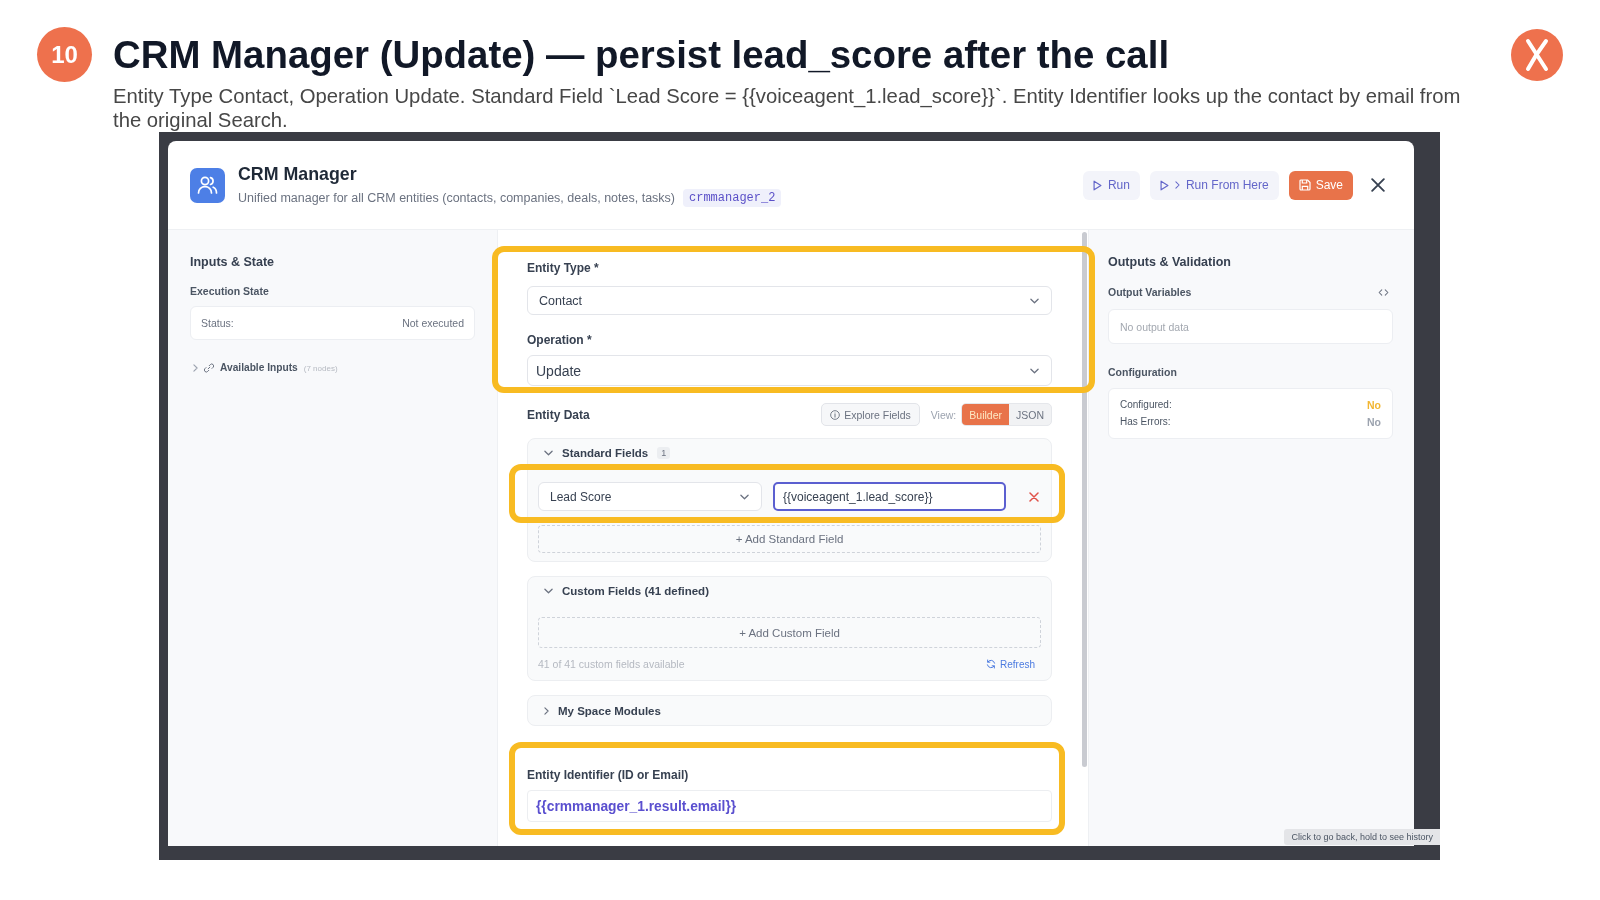  I want to click on config-label: Has Errors:, so click(1145, 422).